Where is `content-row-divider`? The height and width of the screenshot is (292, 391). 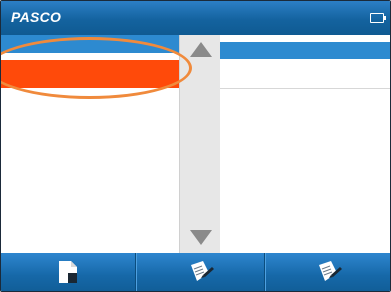
content-row-divider is located at coordinates (305, 88).